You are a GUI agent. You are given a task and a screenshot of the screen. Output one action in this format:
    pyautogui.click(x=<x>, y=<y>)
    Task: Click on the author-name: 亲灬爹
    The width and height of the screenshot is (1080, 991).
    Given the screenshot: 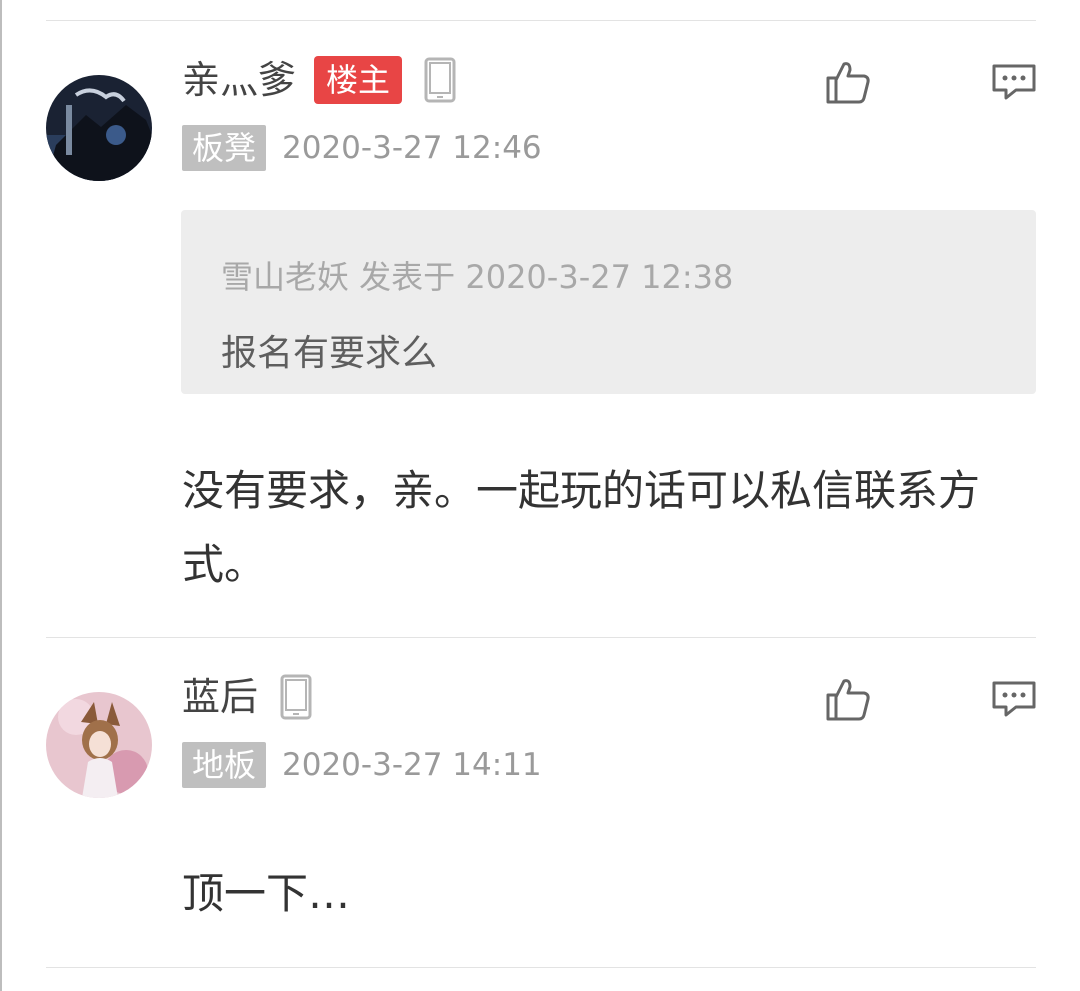 What is the action you would take?
    pyautogui.click(x=239, y=80)
    